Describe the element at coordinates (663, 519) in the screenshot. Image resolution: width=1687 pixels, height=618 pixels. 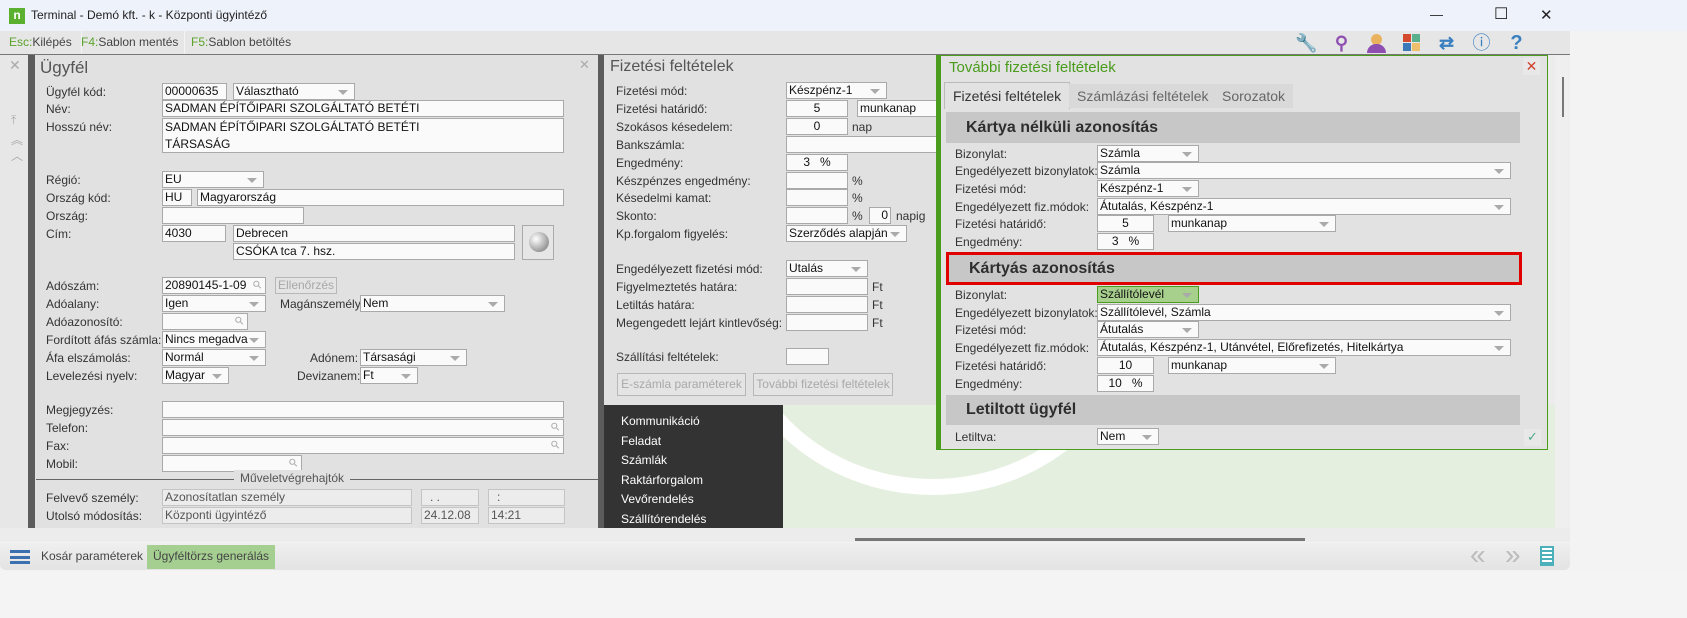
I see `menu-item-supplier-orders: Szállítórendelés` at that location.